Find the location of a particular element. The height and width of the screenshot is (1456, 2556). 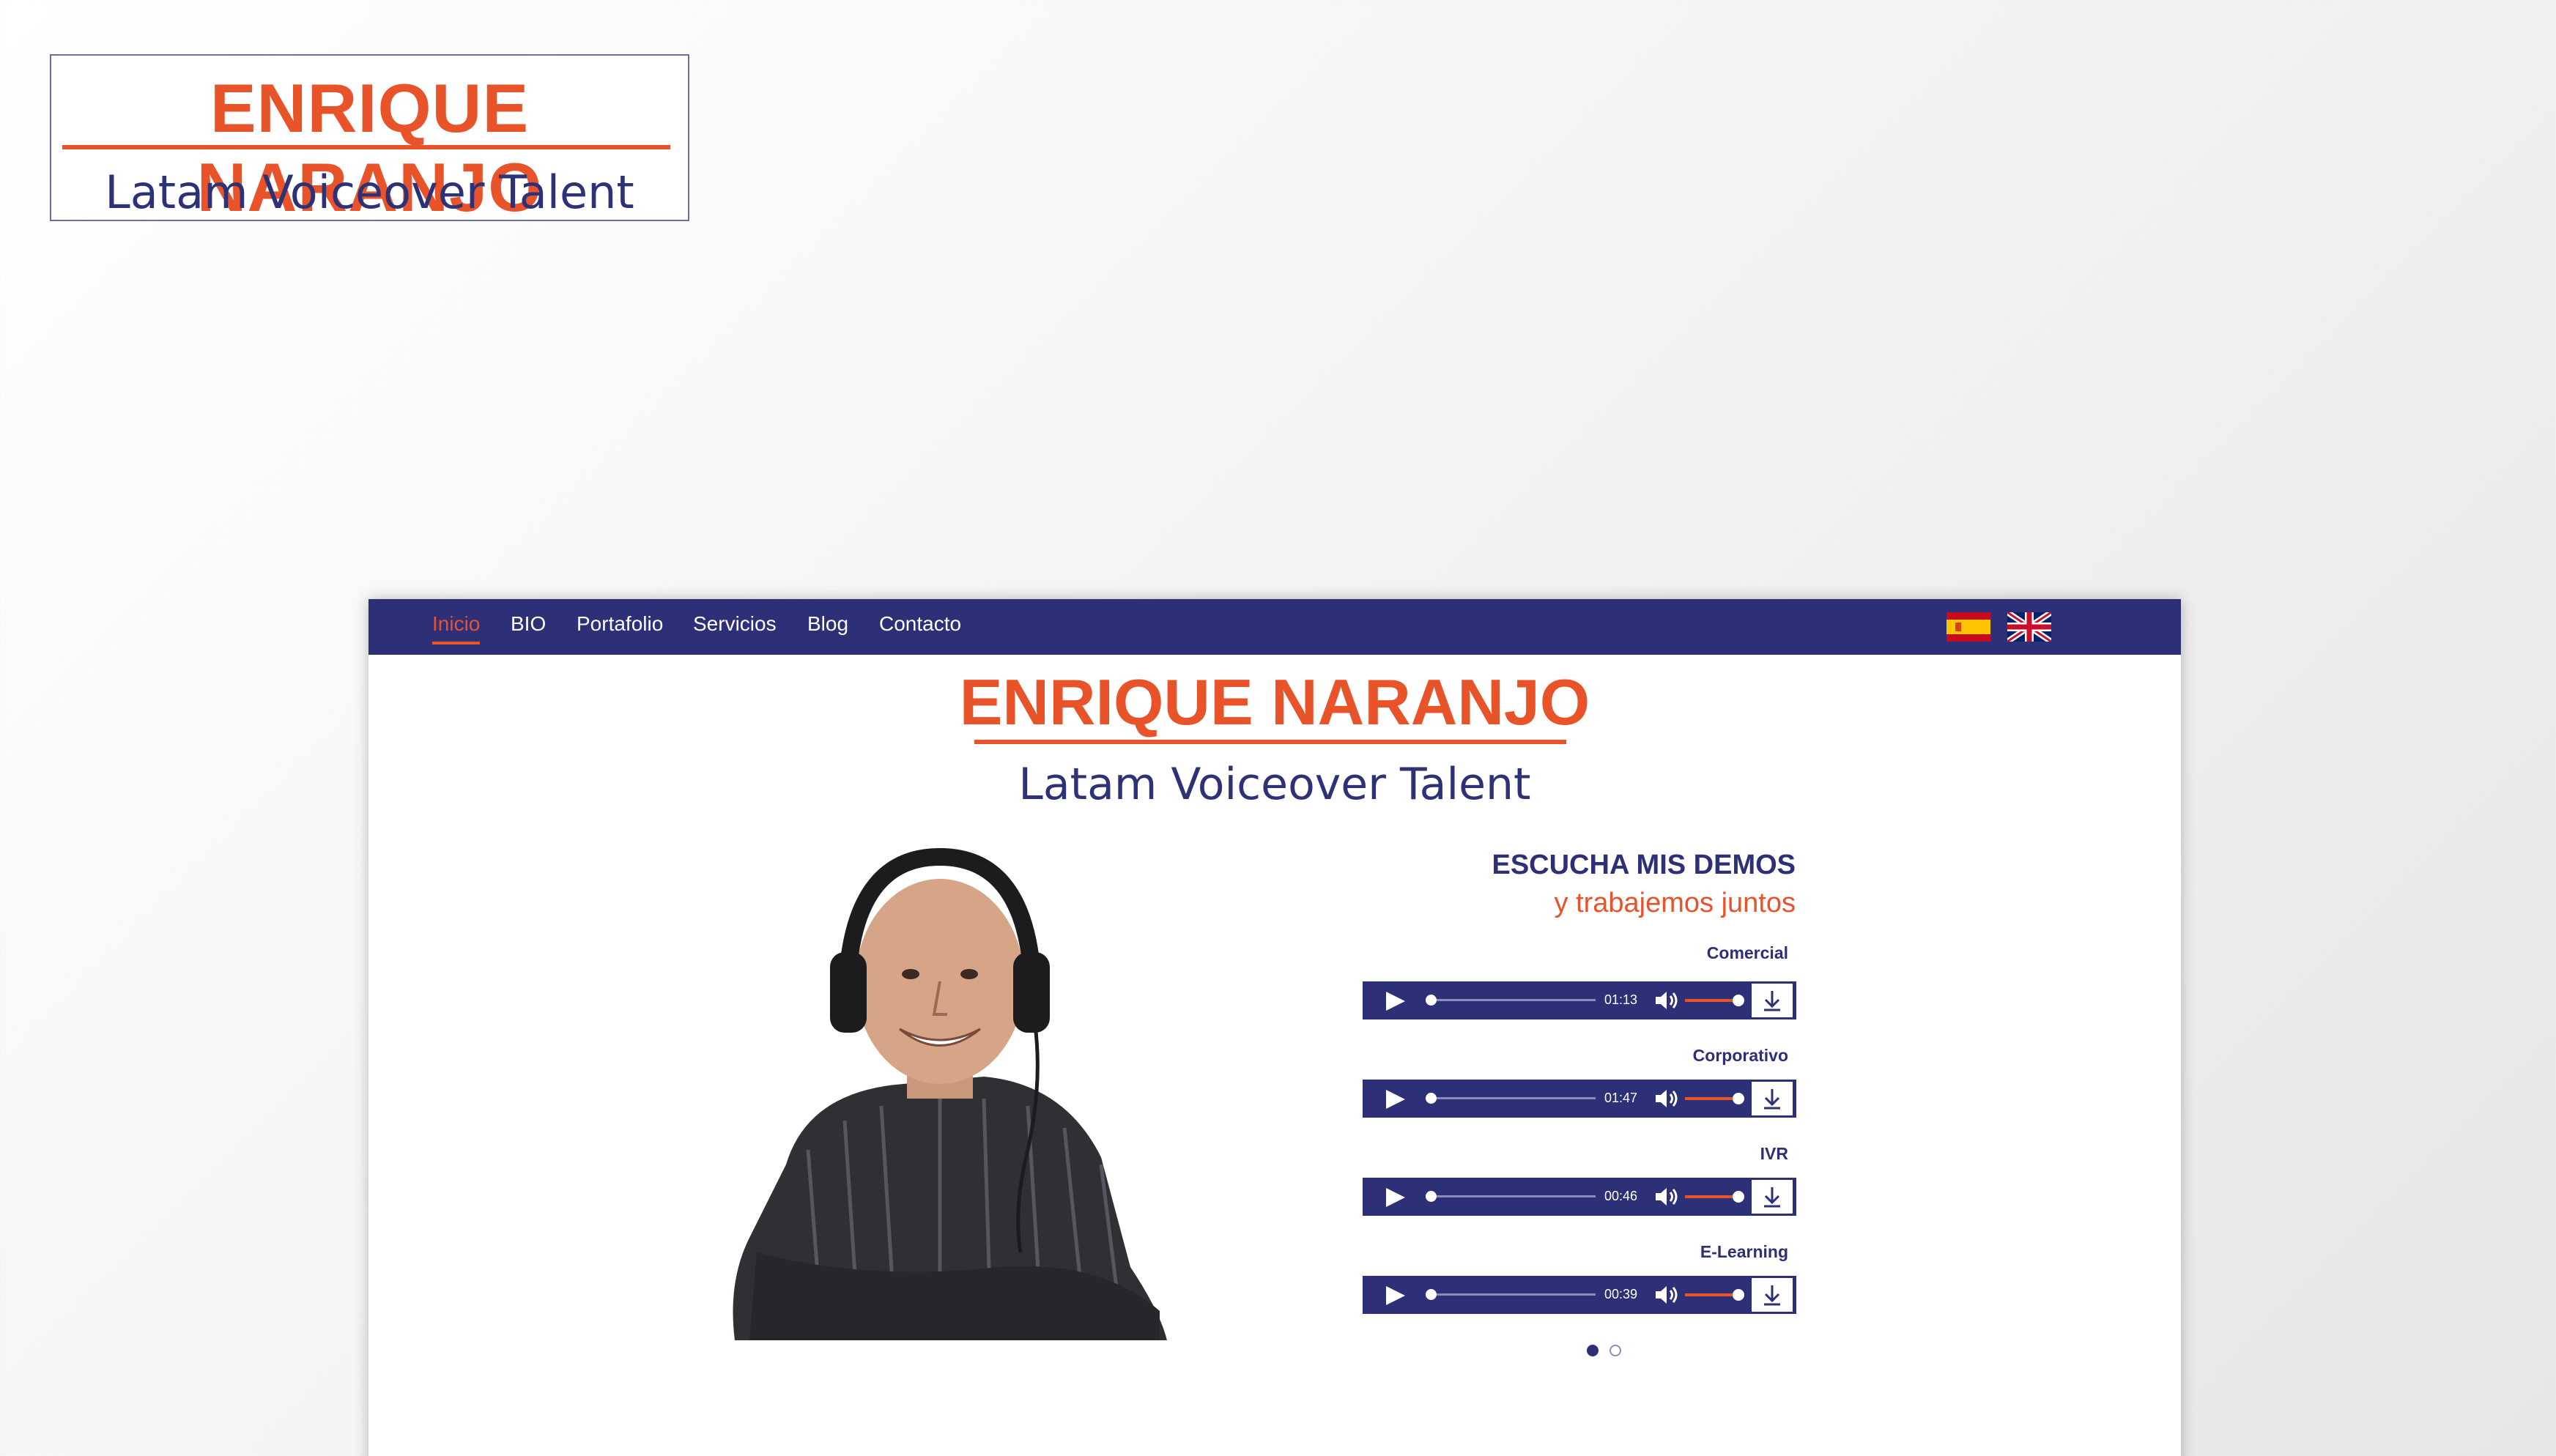

track-duration: 00:46 is located at coordinates (1621, 1196).